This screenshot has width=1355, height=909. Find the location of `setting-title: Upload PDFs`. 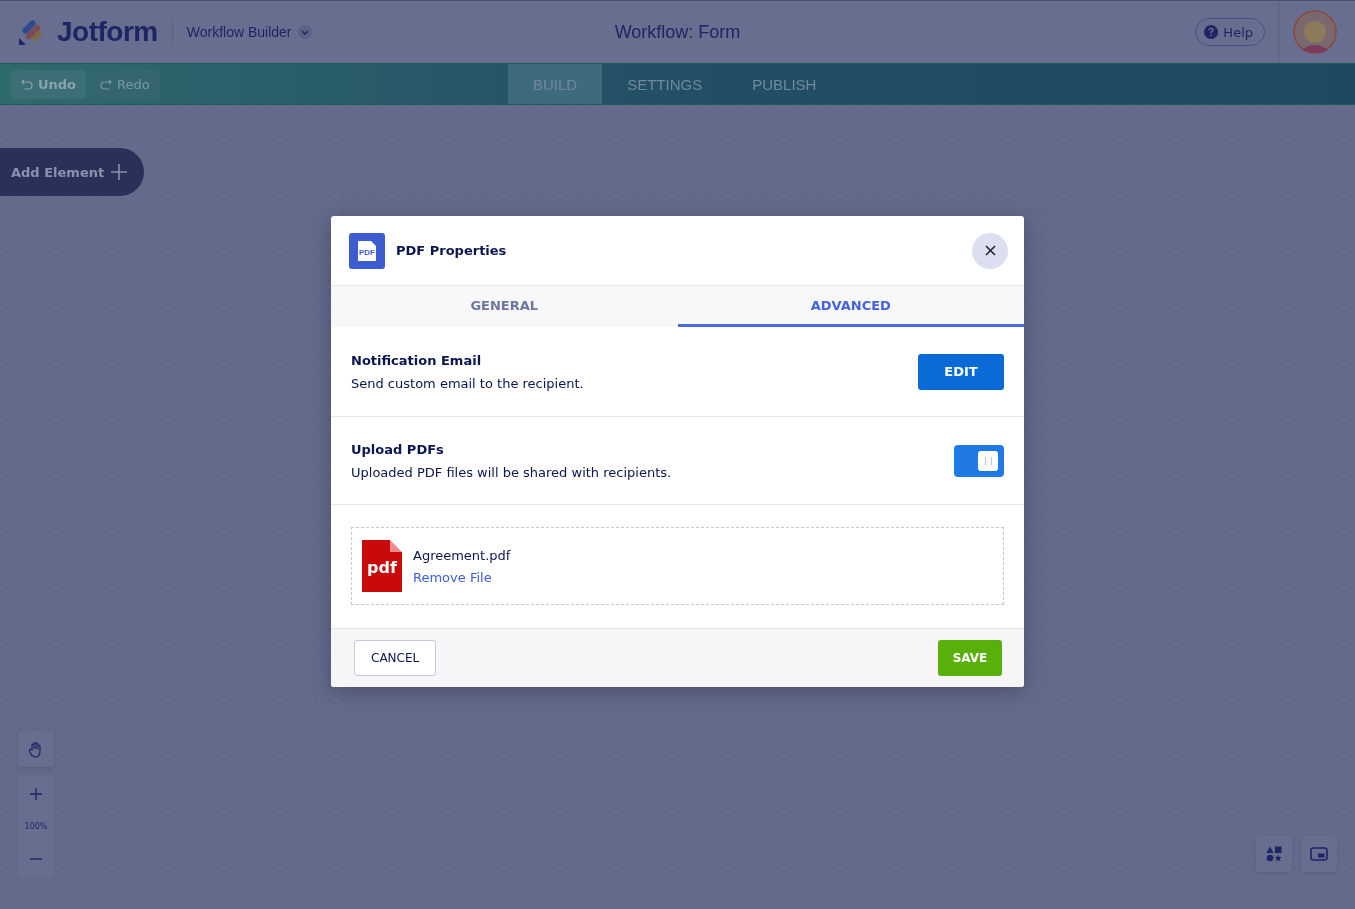

setting-title: Upload PDFs is located at coordinates (398, 449).